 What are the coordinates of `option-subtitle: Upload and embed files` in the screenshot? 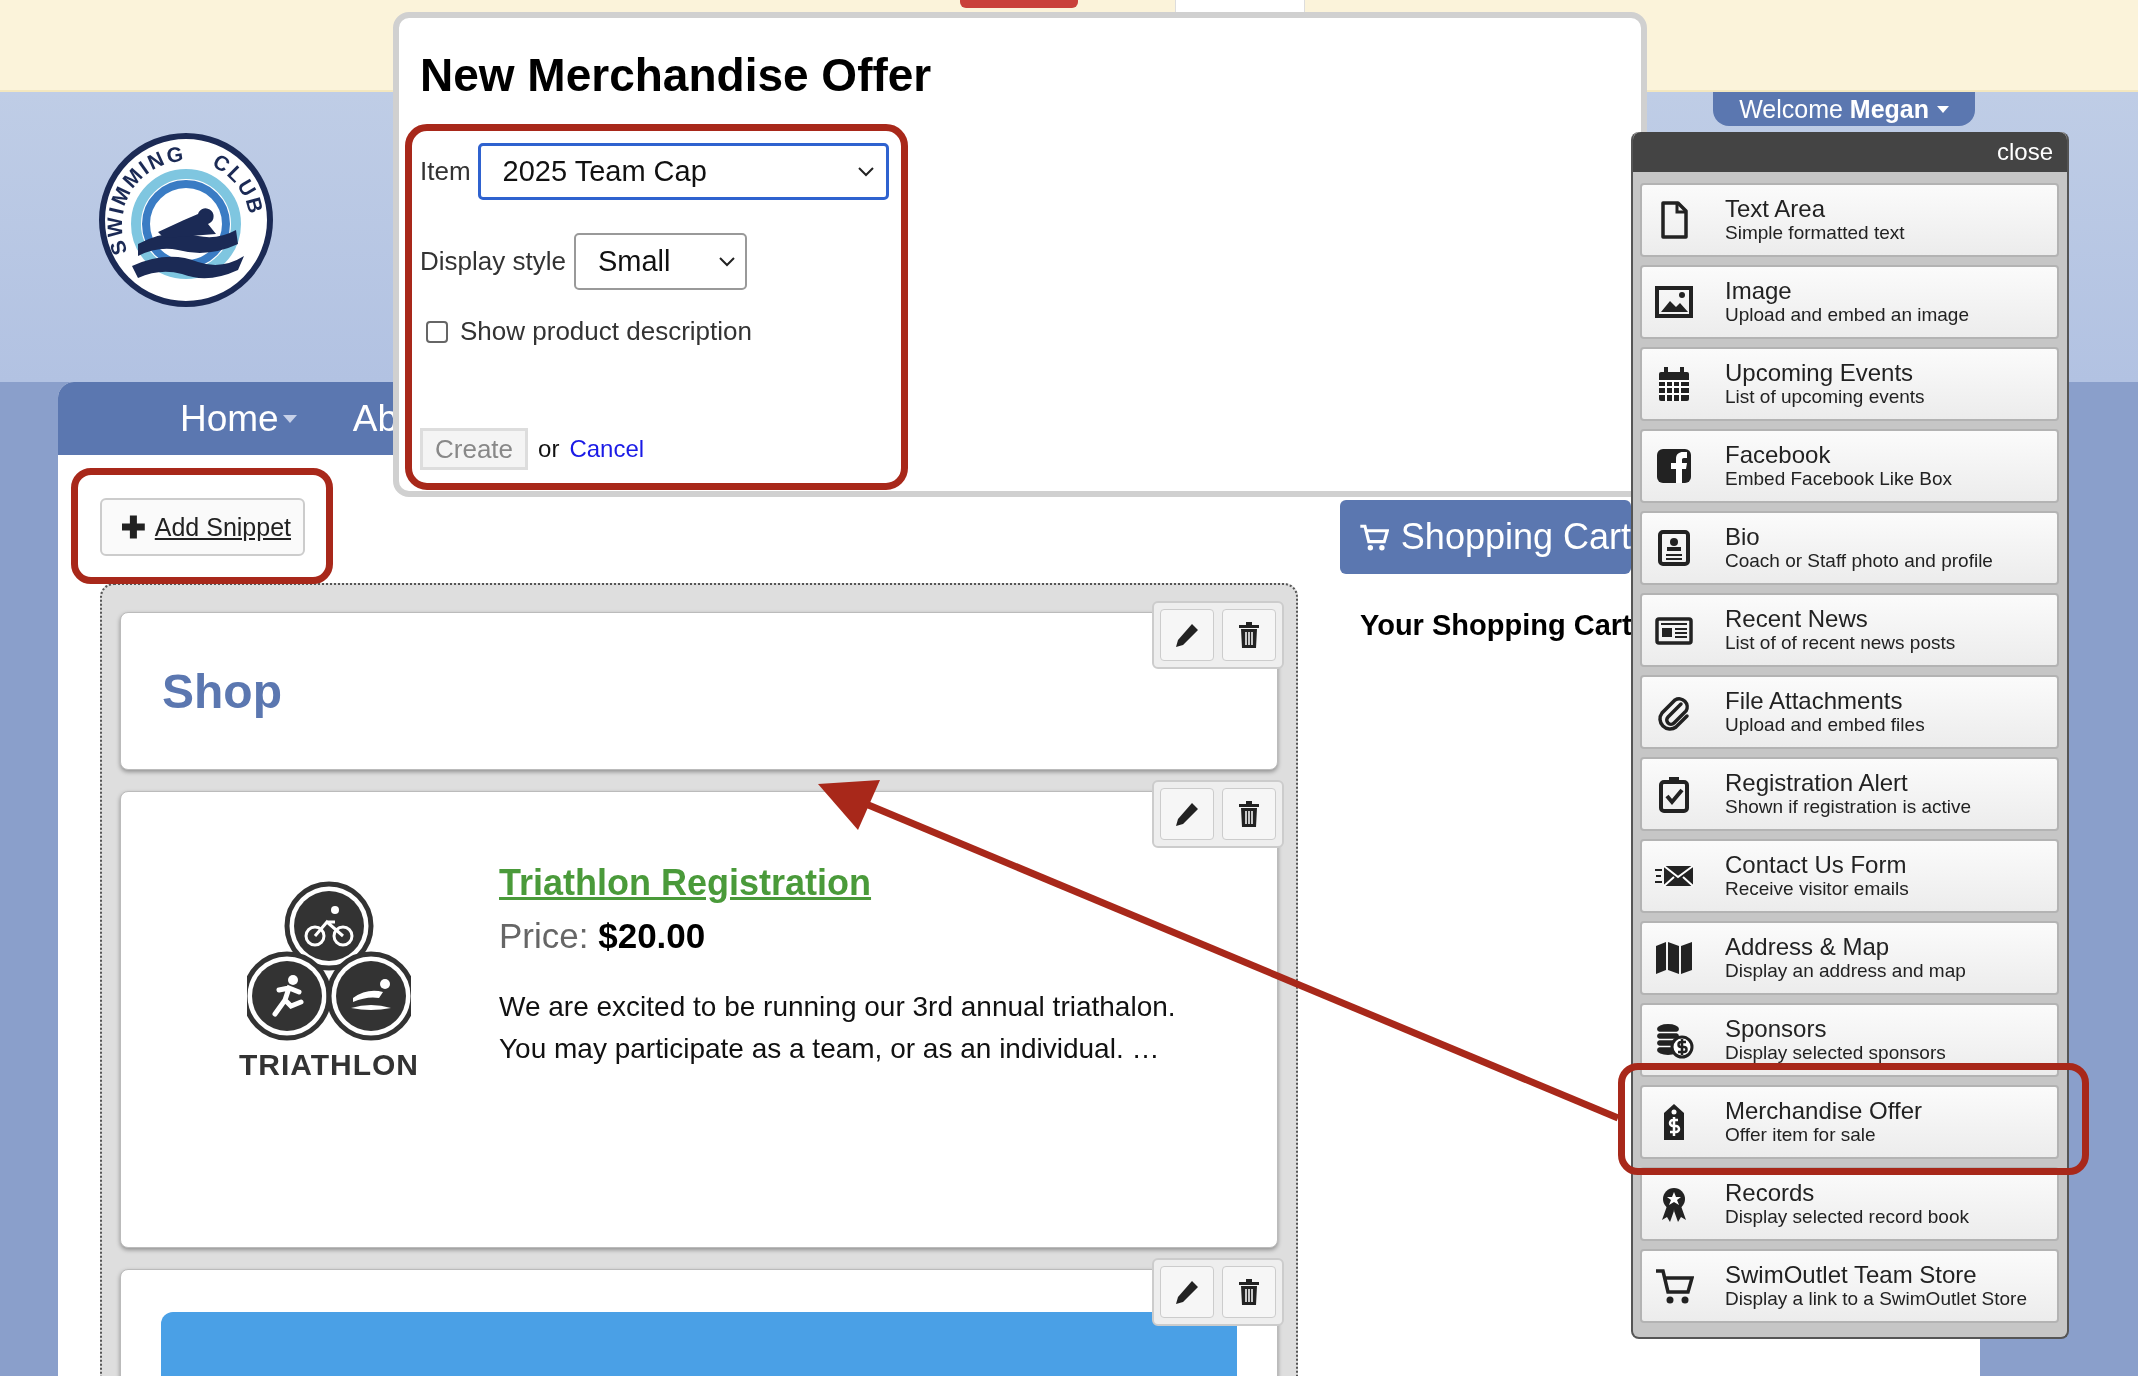 It's located at (1825, 725).